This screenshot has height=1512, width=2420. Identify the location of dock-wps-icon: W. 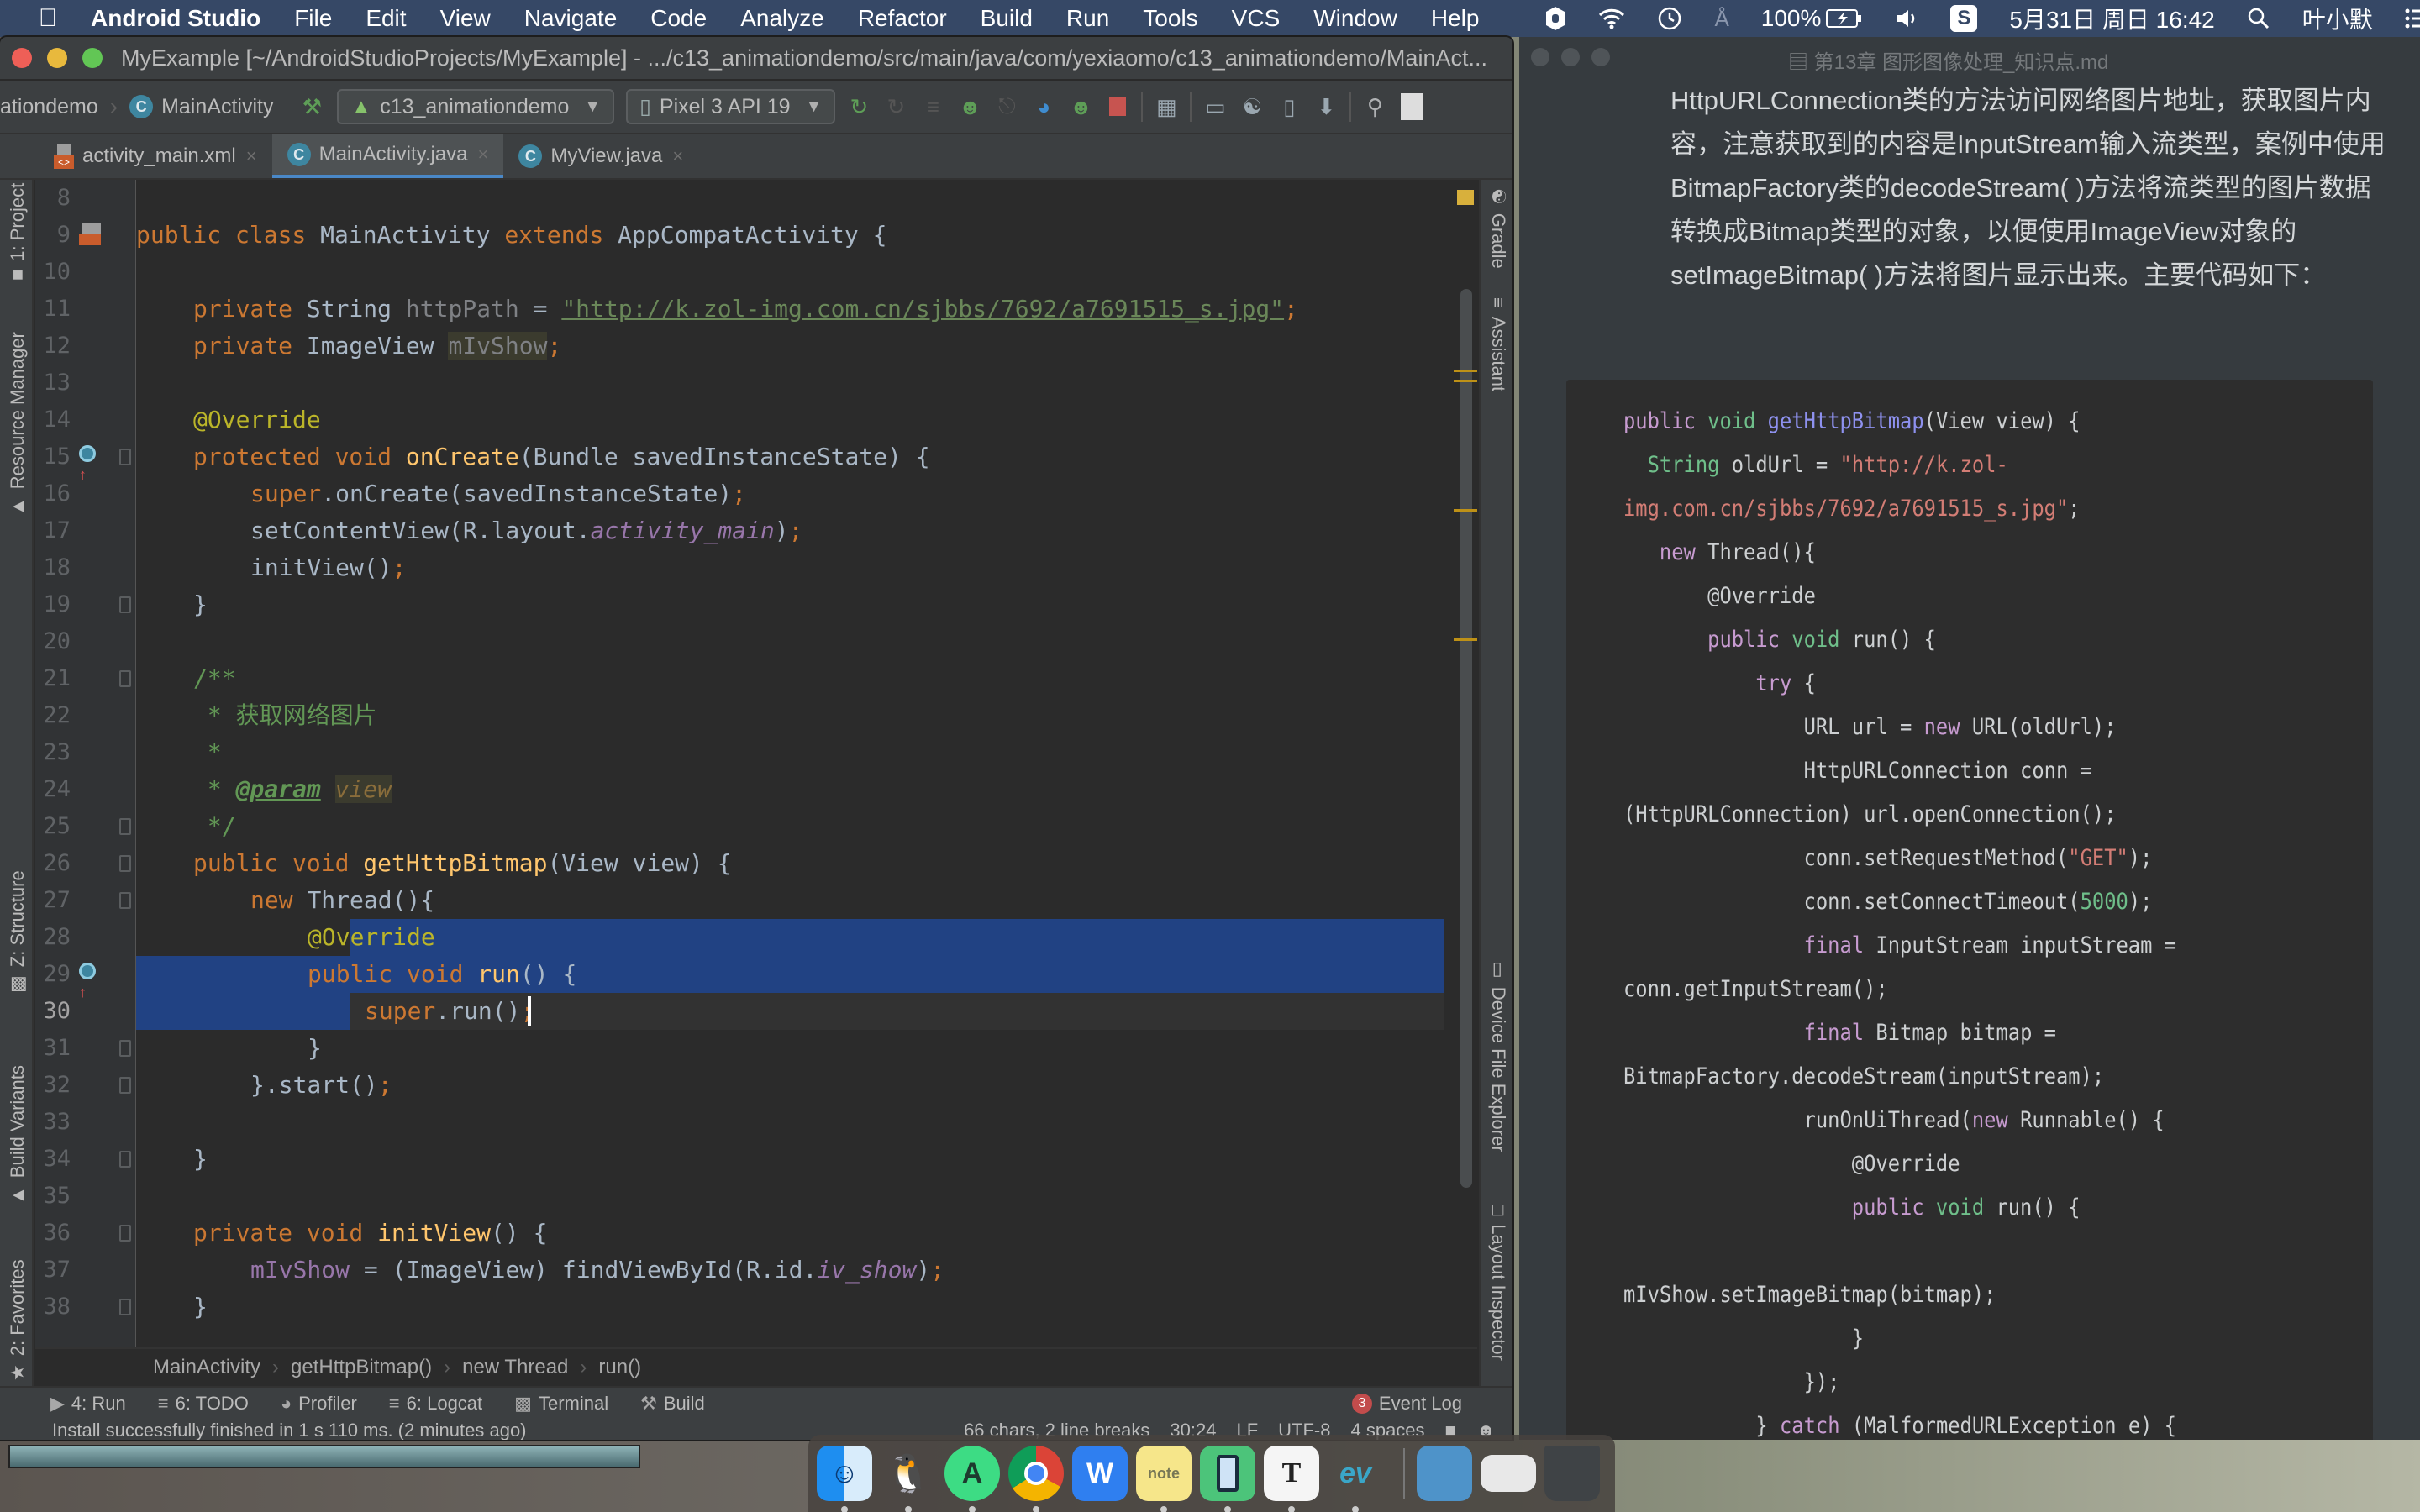
(1100, 1473).